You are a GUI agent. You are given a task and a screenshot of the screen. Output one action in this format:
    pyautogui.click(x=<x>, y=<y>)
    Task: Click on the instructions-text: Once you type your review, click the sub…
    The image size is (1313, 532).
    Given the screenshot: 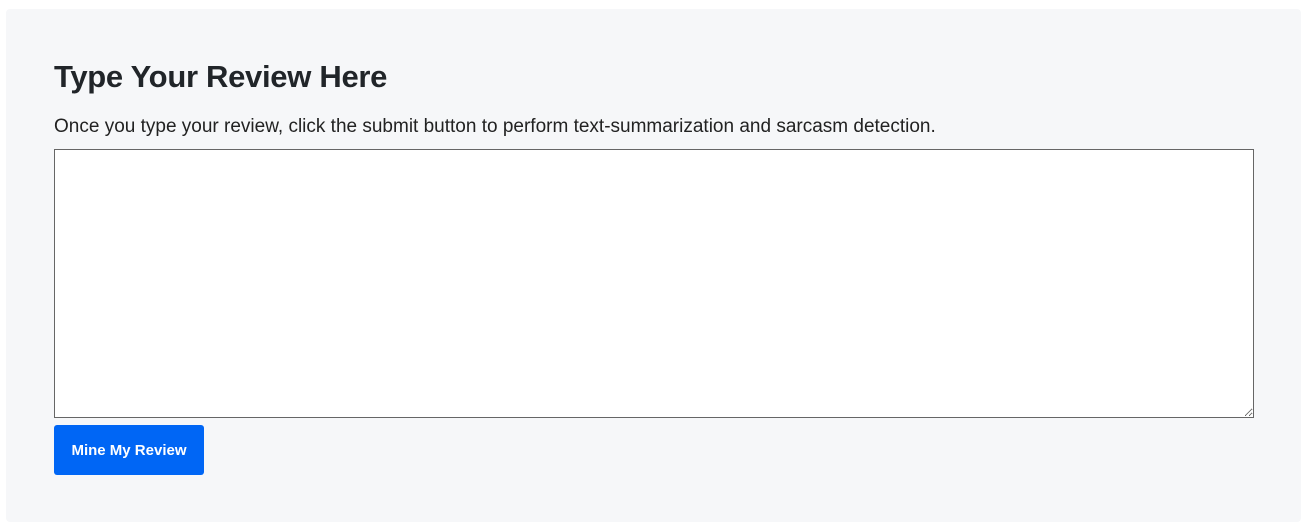 What is the action you would take?
    pyautogui.click(x=495, y=126)
    